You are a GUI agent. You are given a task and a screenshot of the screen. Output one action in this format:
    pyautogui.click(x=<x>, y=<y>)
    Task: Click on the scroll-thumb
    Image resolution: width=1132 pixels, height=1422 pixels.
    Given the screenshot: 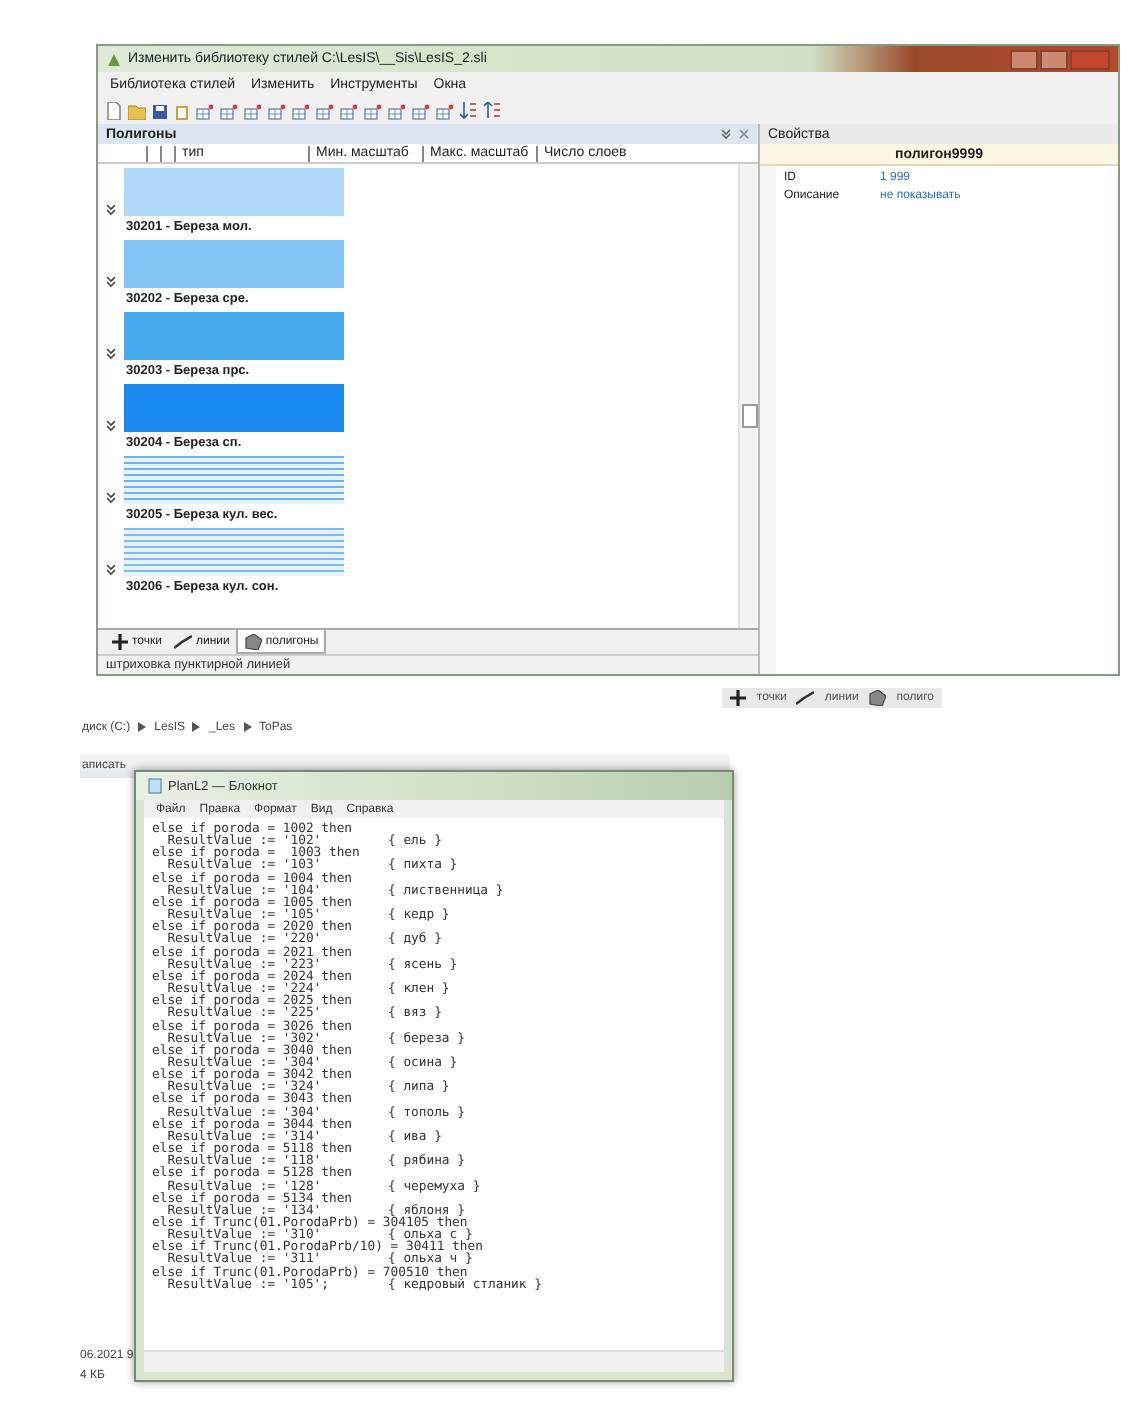 What is the action you would take?
    pyautogui.click(x=750, y=416)
    